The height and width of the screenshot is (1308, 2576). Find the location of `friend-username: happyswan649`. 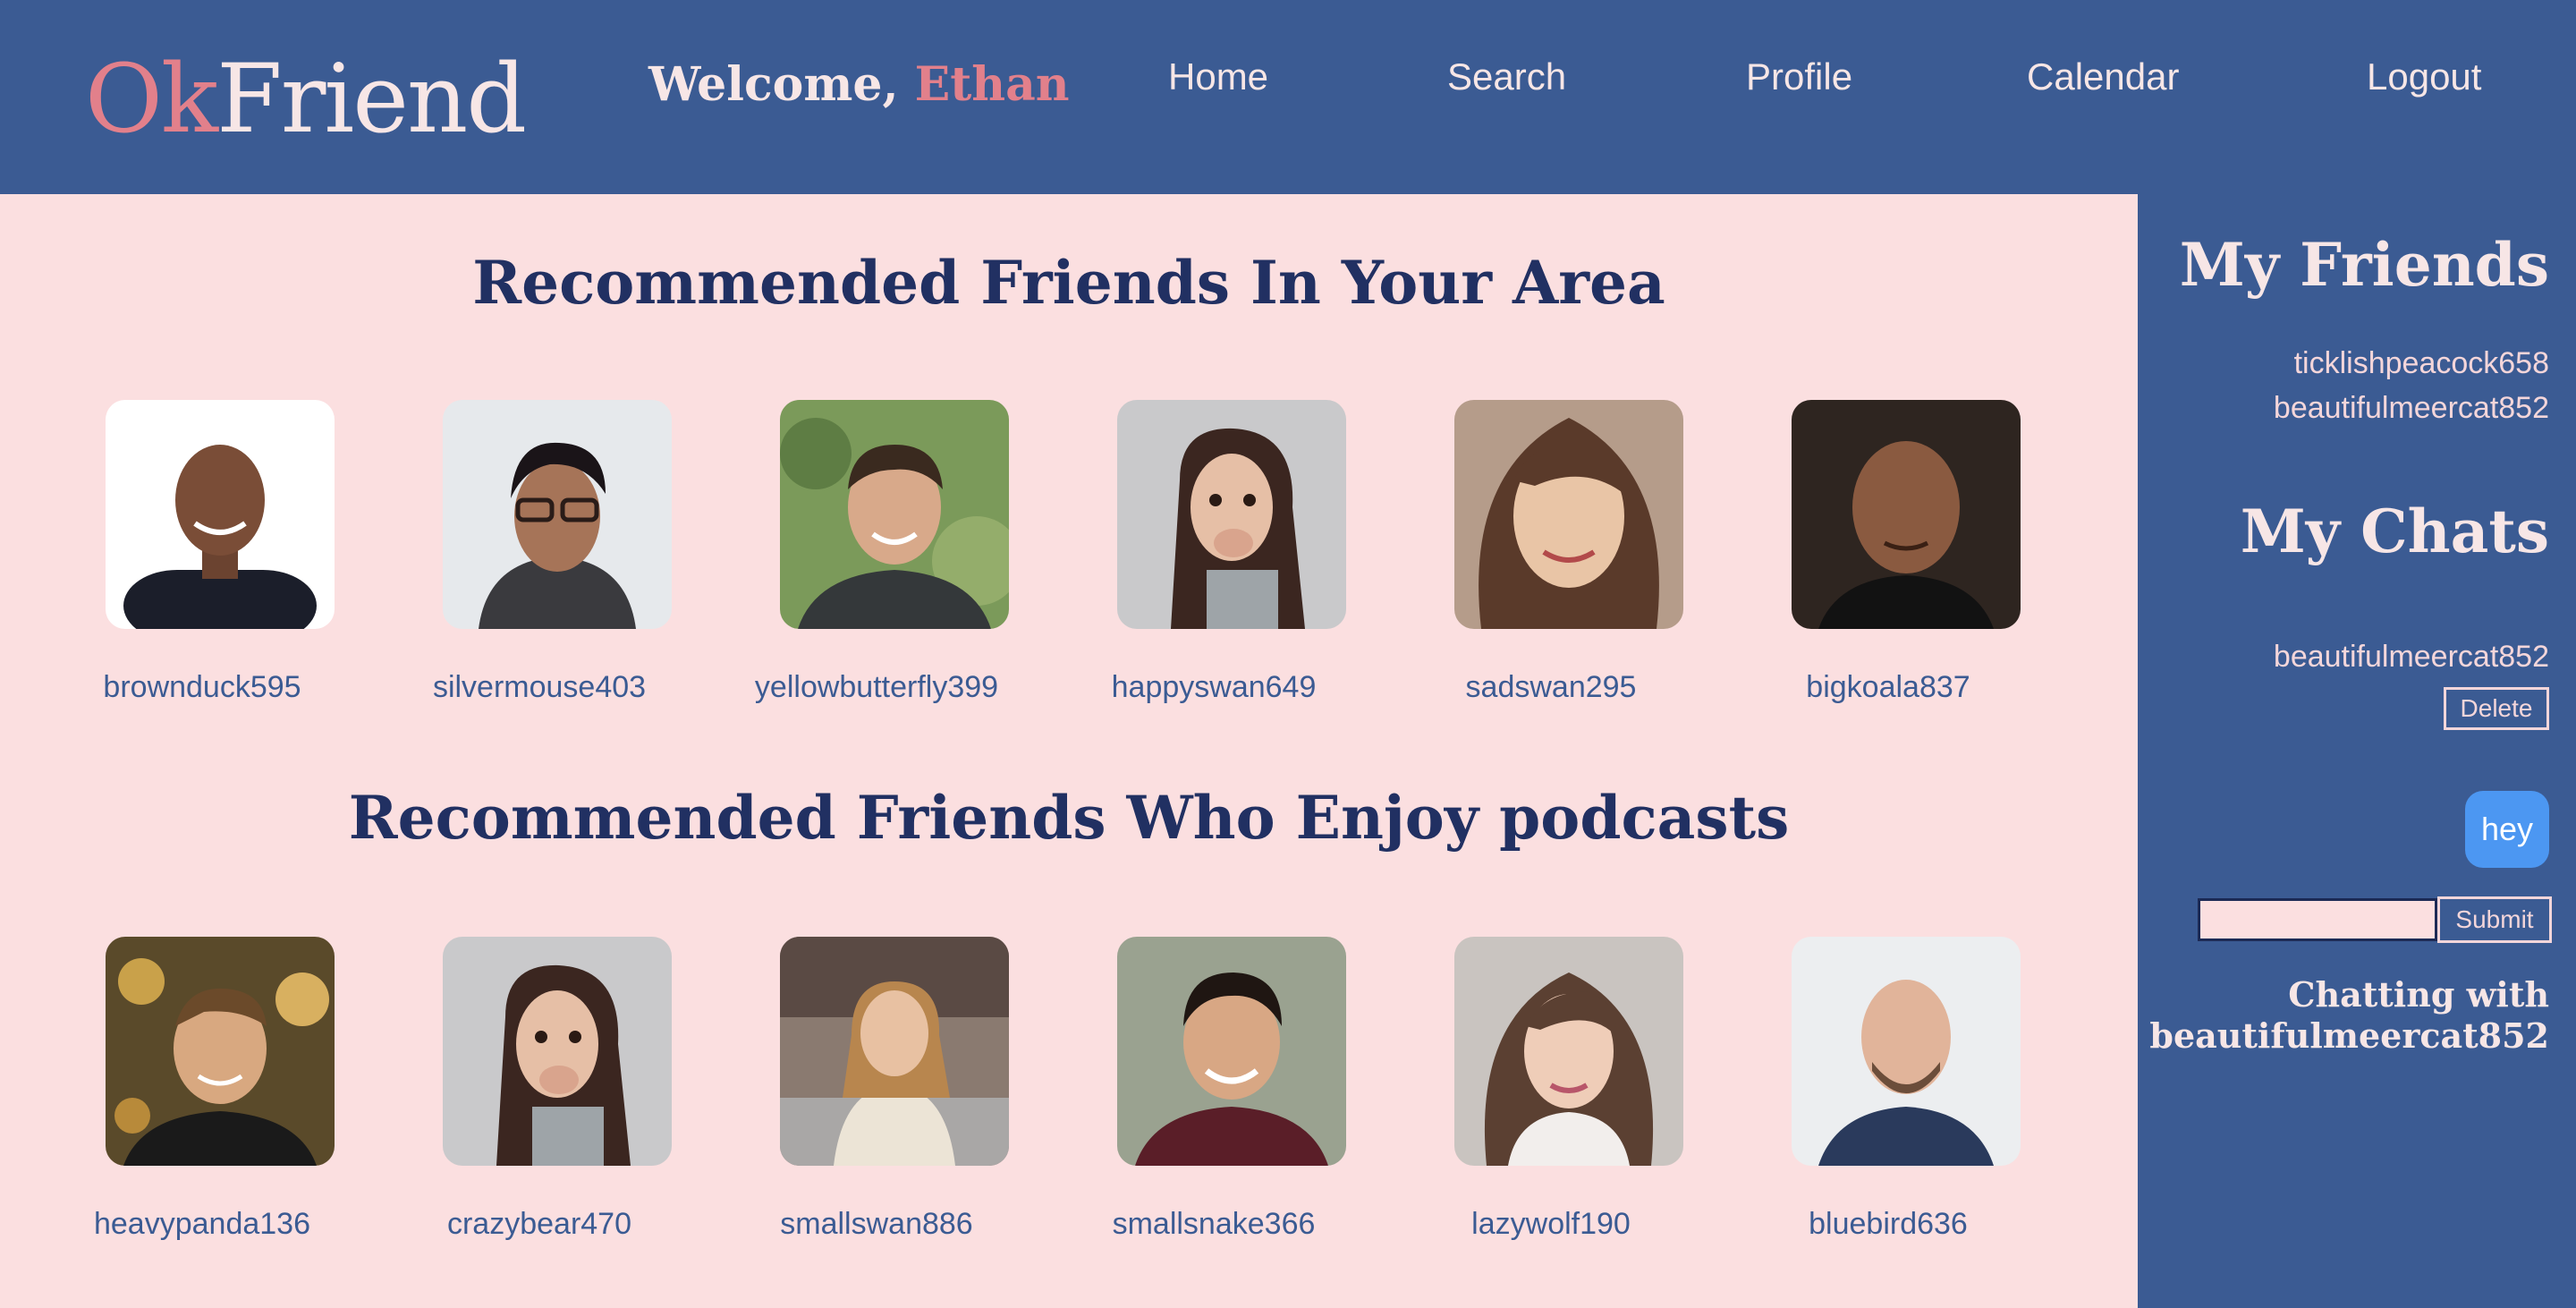

friend-username: happyswan649 is located at coordinates (1214, 687).